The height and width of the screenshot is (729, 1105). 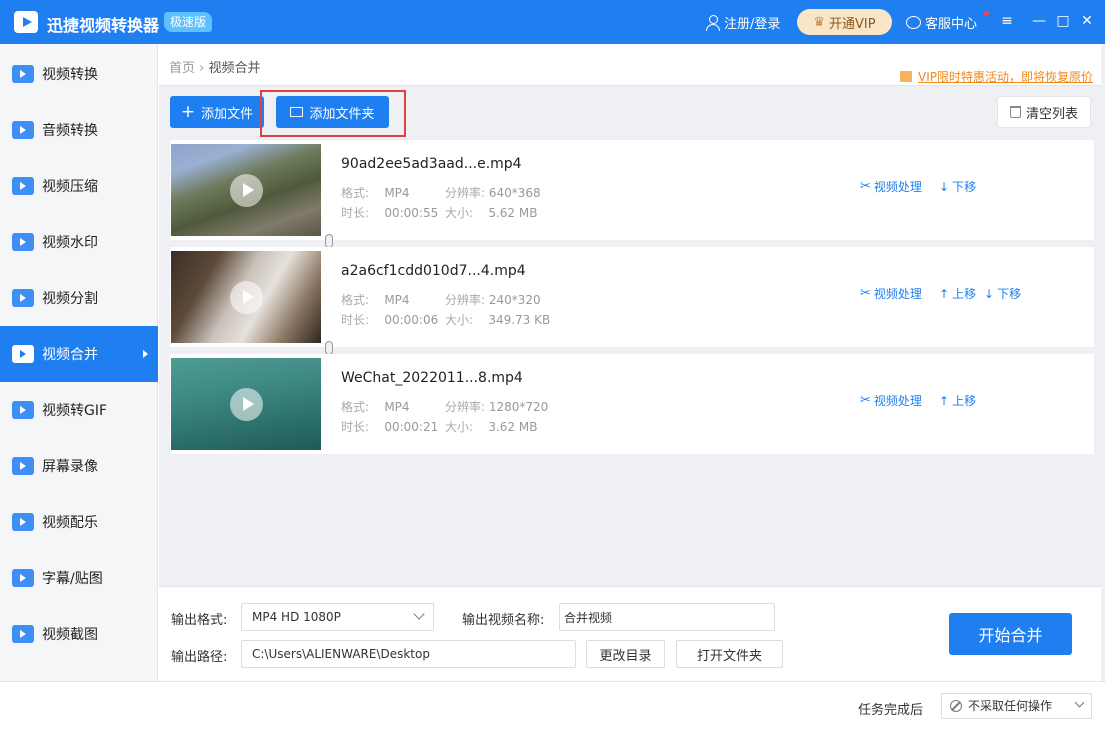 What do you see at coordinates (79, 522) in the screenshot?
I see `sidebar-item-video-music: 视频配乐` at bounding box center [79, 522].